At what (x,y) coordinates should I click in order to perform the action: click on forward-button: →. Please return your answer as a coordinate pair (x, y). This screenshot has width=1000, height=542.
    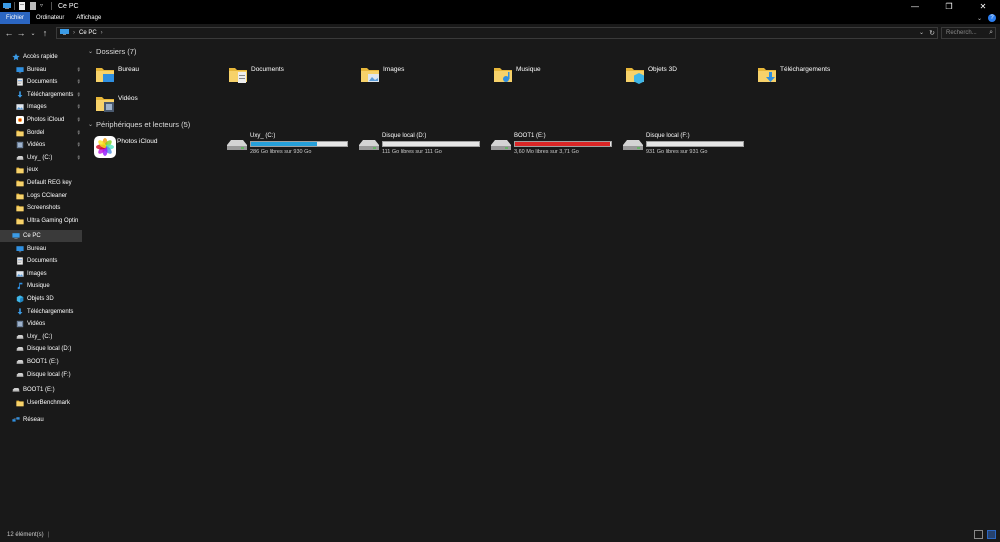
    Looking at the image, I should click on (21, 33).